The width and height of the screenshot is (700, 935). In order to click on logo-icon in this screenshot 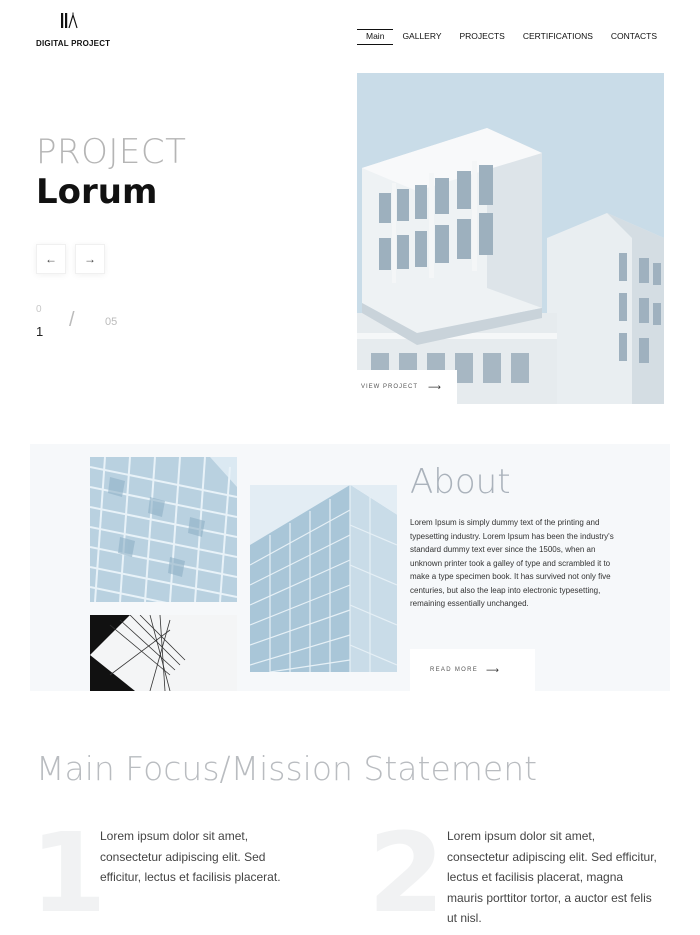, I will do `click(69, 20)`.